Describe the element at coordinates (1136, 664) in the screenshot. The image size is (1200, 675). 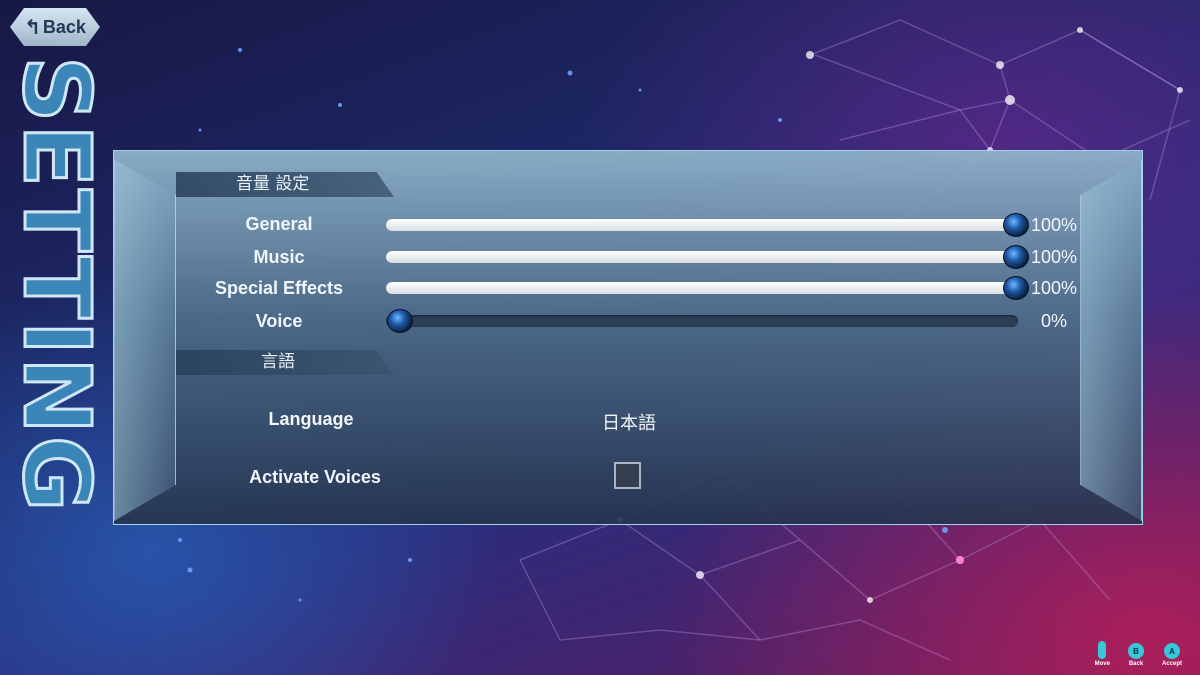
I see `hint-label: Back` at that location.